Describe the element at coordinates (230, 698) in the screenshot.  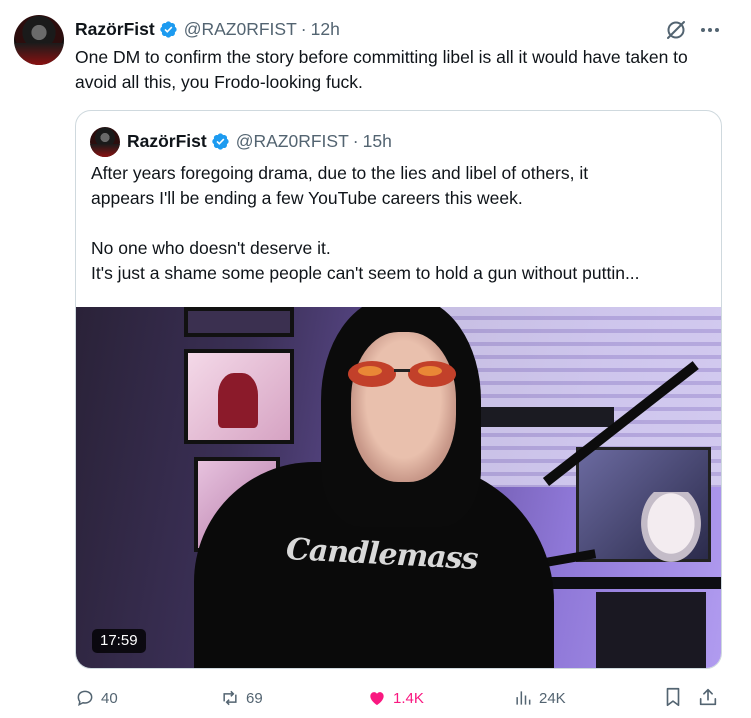
I see `repost-icon` at that location.